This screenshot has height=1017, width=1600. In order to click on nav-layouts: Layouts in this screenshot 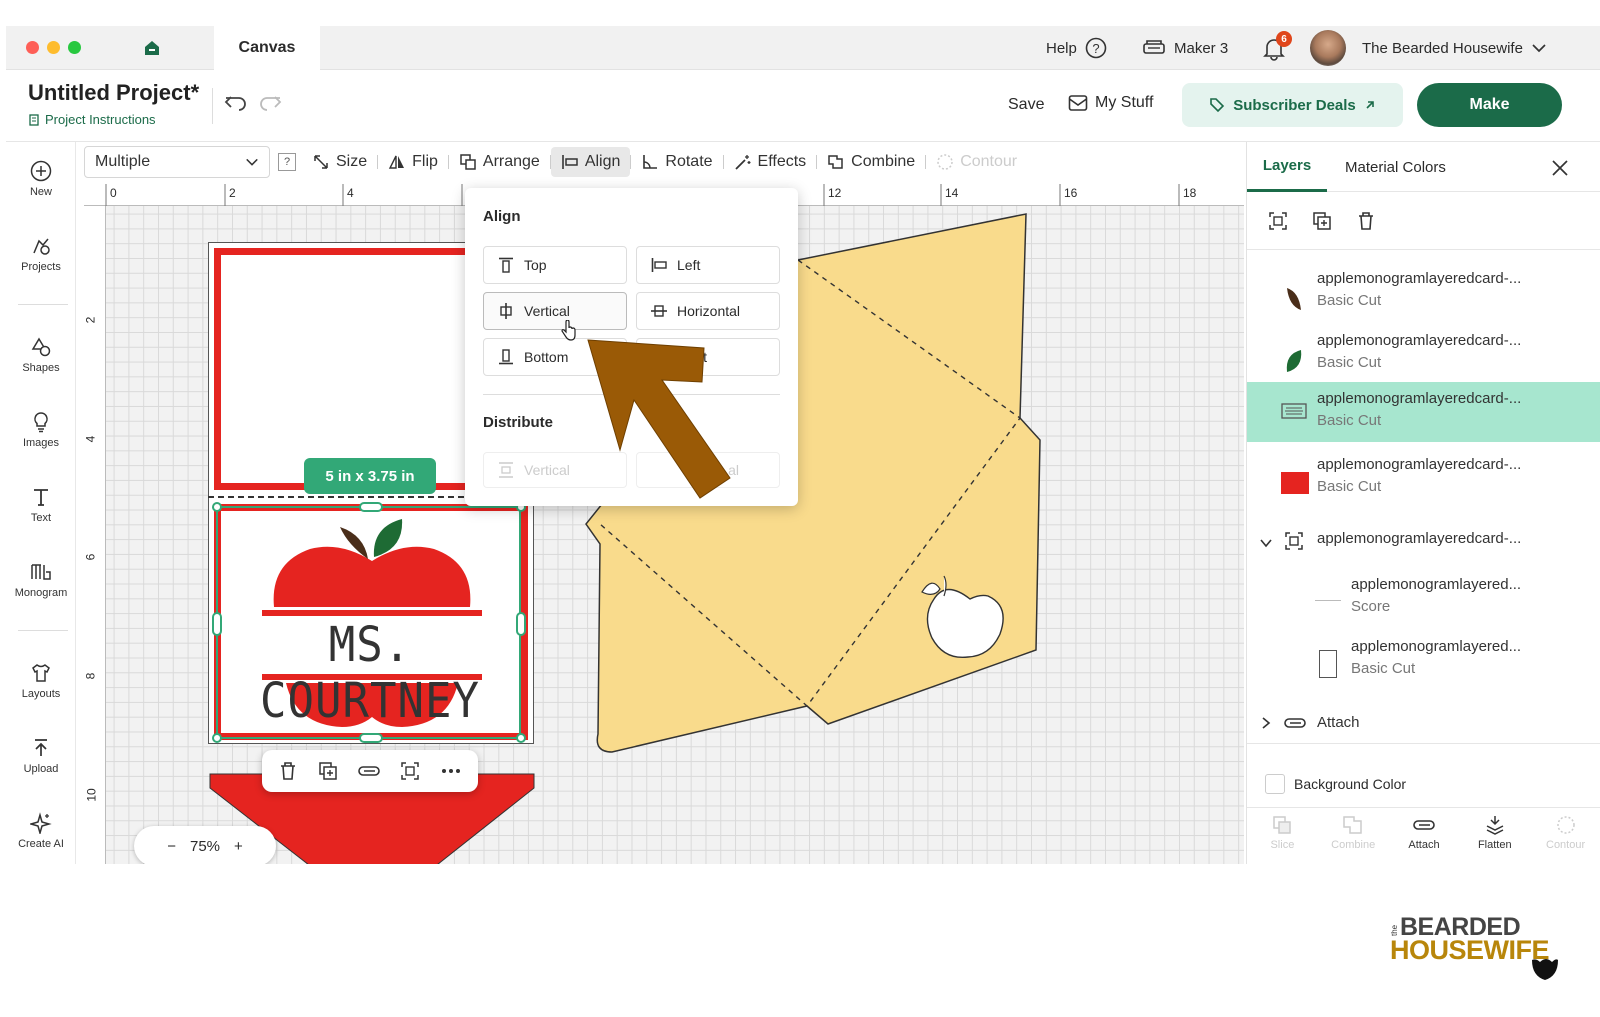, I will do `click(41, 681)`.